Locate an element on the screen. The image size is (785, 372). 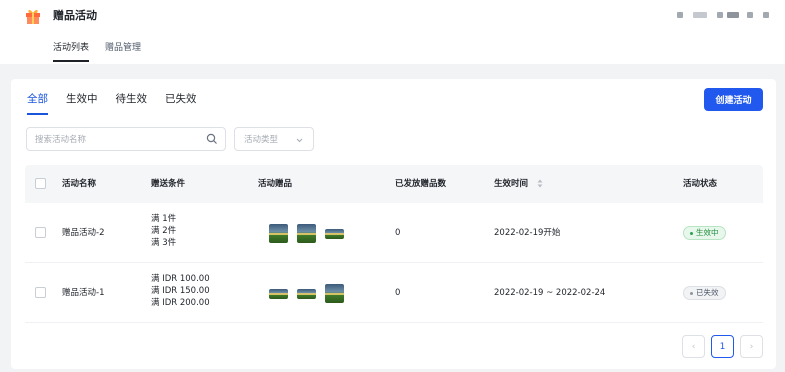
activity-type-select: 活动类型 is located at coordinates (274, 139).